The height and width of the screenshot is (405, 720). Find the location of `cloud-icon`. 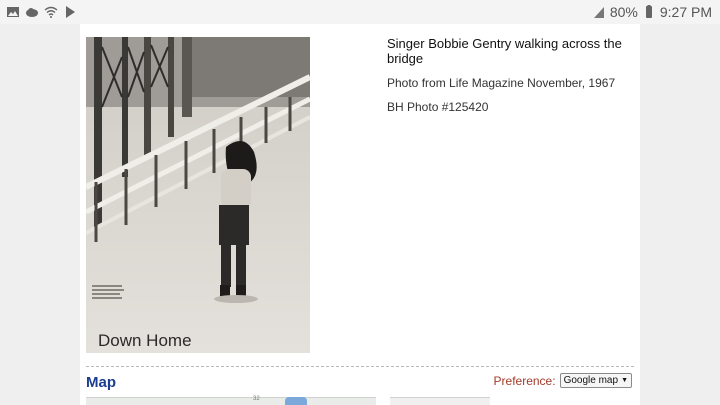

cloud-icon is located at coordinates (32, 12).